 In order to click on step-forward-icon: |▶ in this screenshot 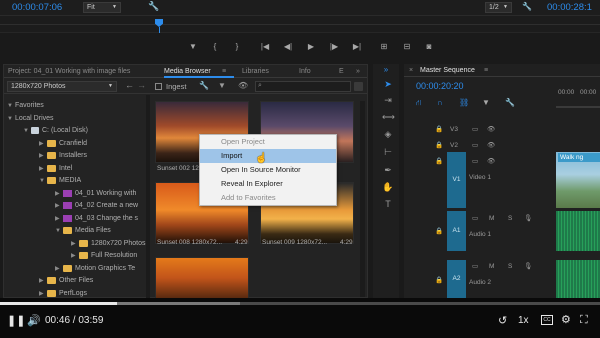, I will do `click(334, 47)`.